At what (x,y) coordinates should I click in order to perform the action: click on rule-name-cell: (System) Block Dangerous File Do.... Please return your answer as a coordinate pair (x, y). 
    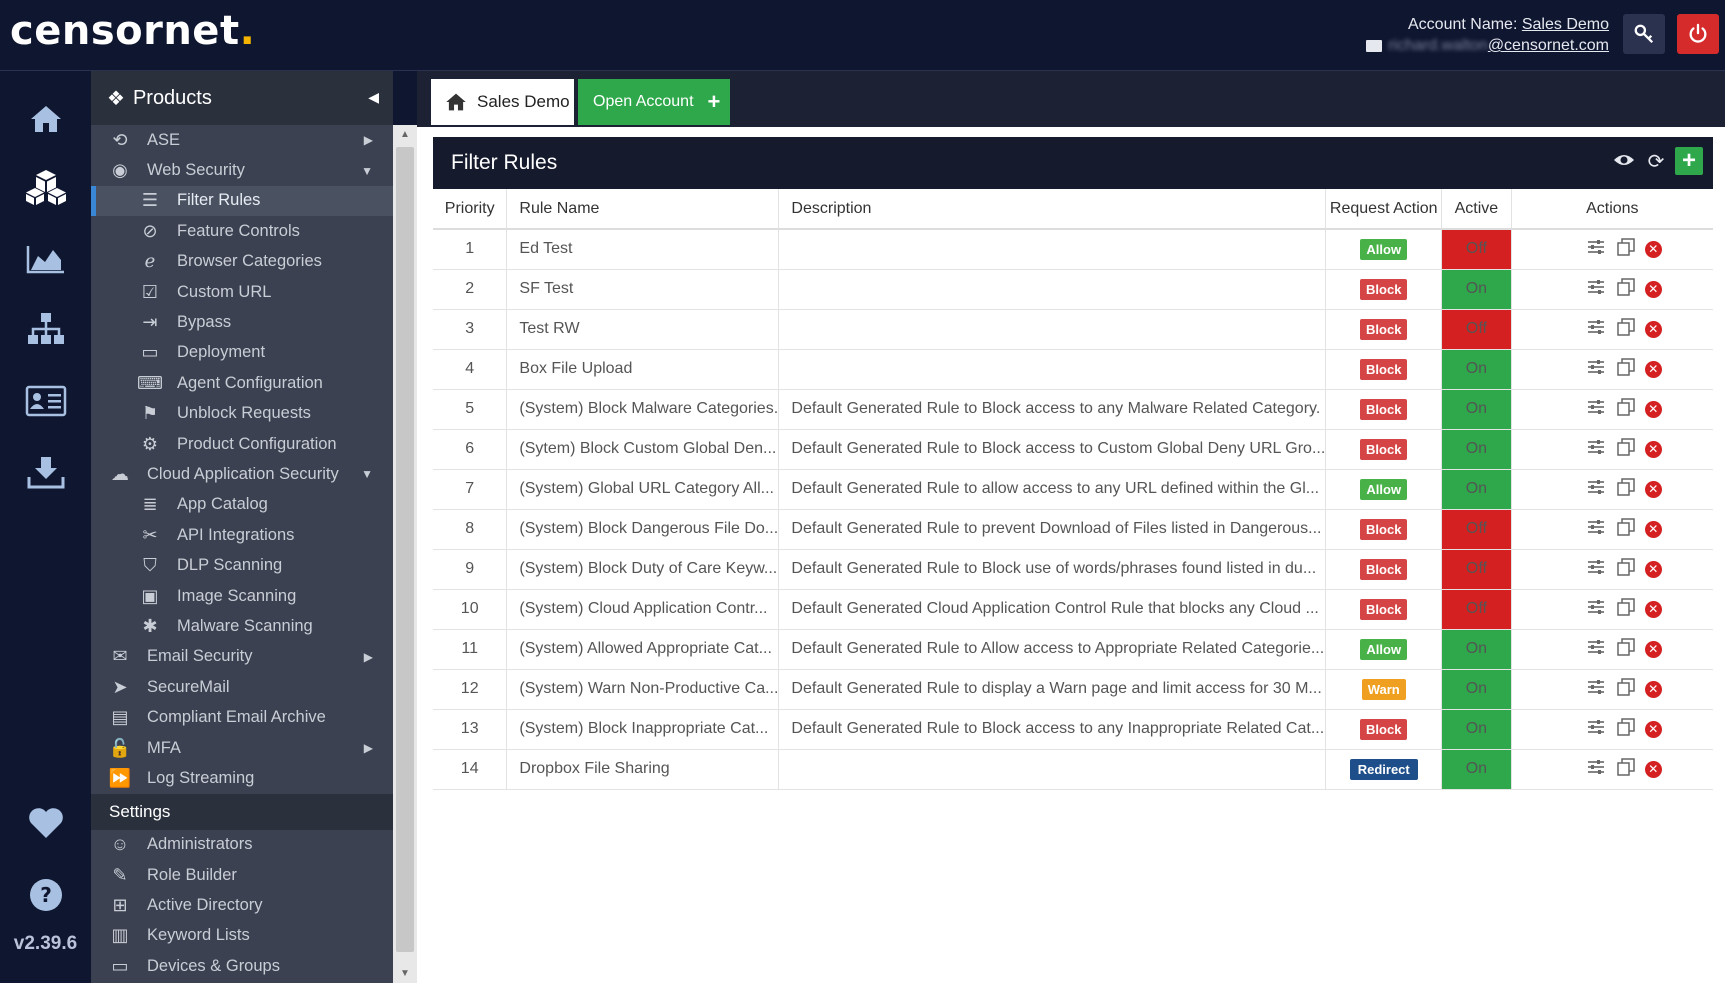
    Looking at the image, I should click on (643, 529).